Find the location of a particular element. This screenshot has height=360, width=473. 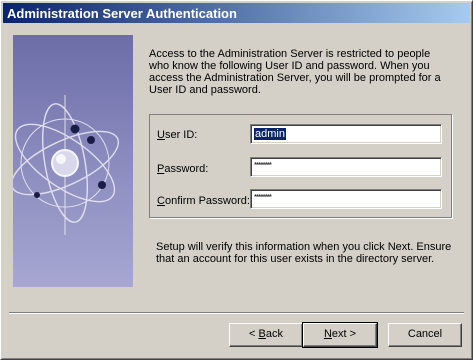

atom-icon is located at coordinates (66, 165).